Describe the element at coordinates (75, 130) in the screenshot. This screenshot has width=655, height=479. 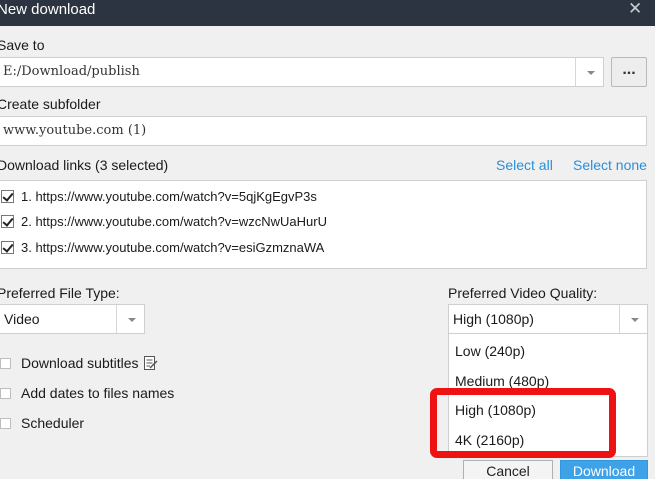
I see `subfolder-value: www.youtube.com (1)` at that location.